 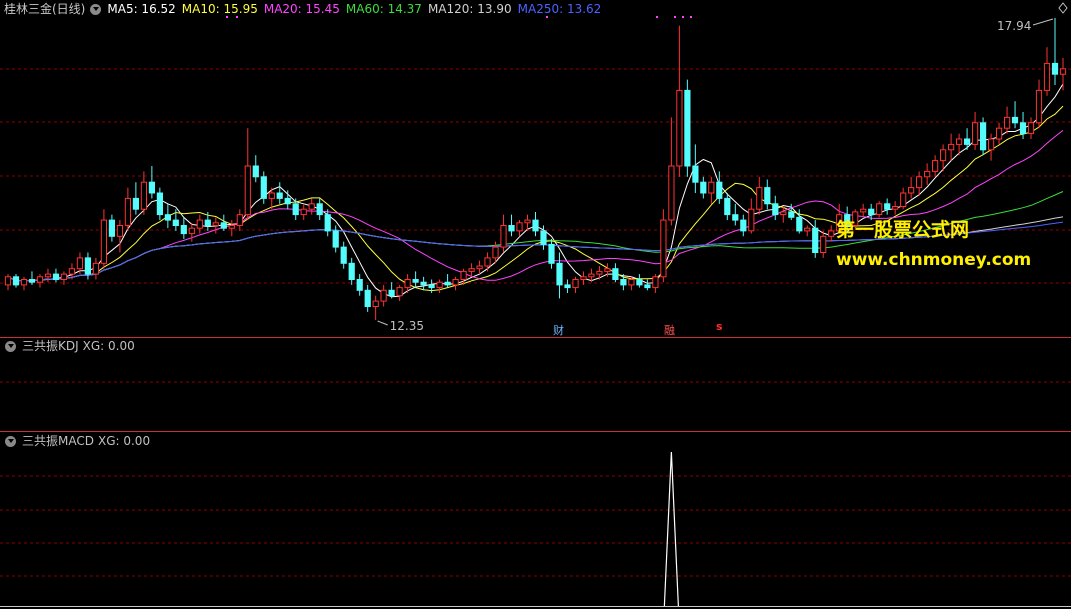 I want to click on ma-legend-item: MA60: 14.37, so click(x=383, y=9).